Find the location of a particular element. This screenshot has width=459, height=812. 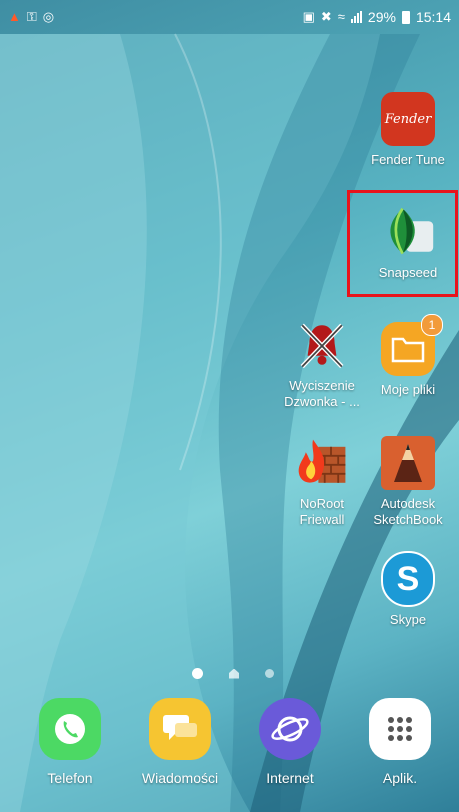

chat-bubble-icon is located at coordinates (180, 727).